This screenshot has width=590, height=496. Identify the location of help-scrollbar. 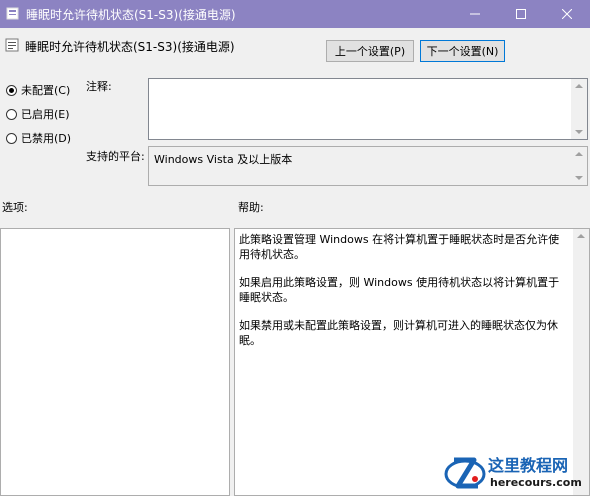
(581, 362).